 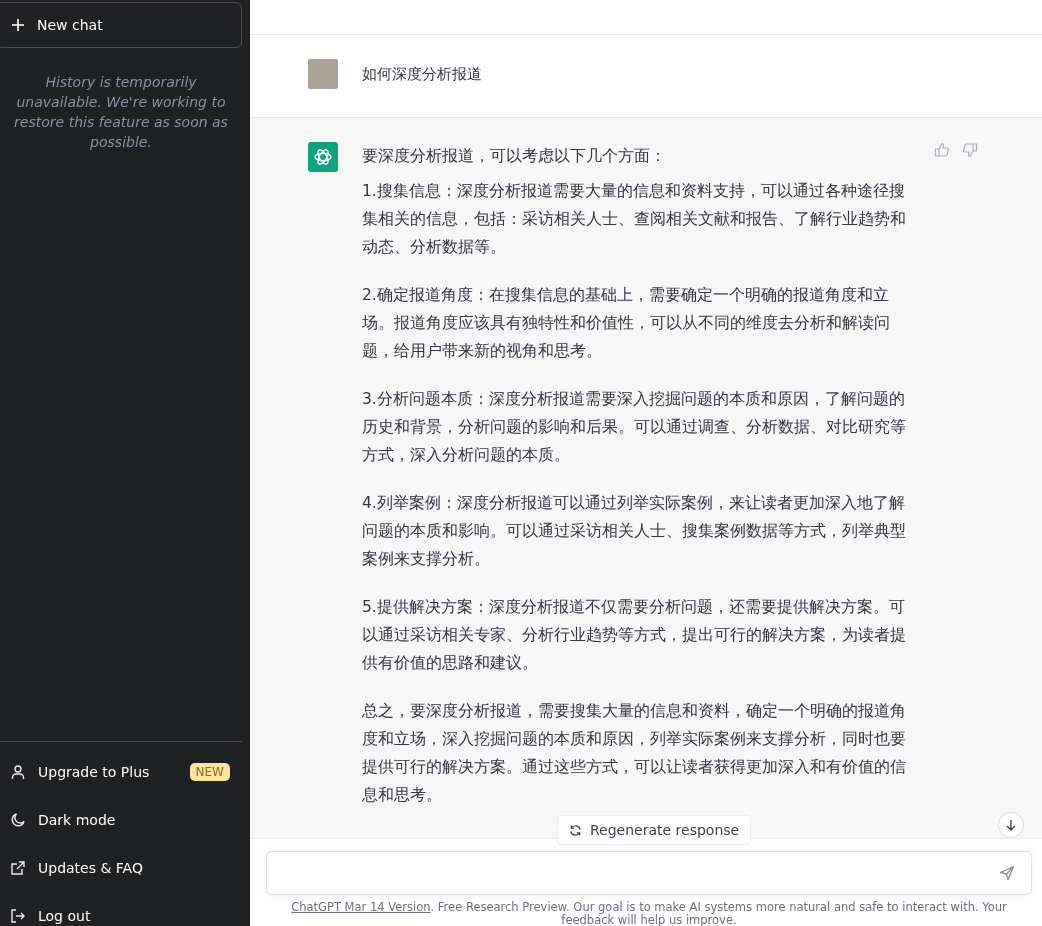 I want to click on message-input-field, so click(x=649, y=873).